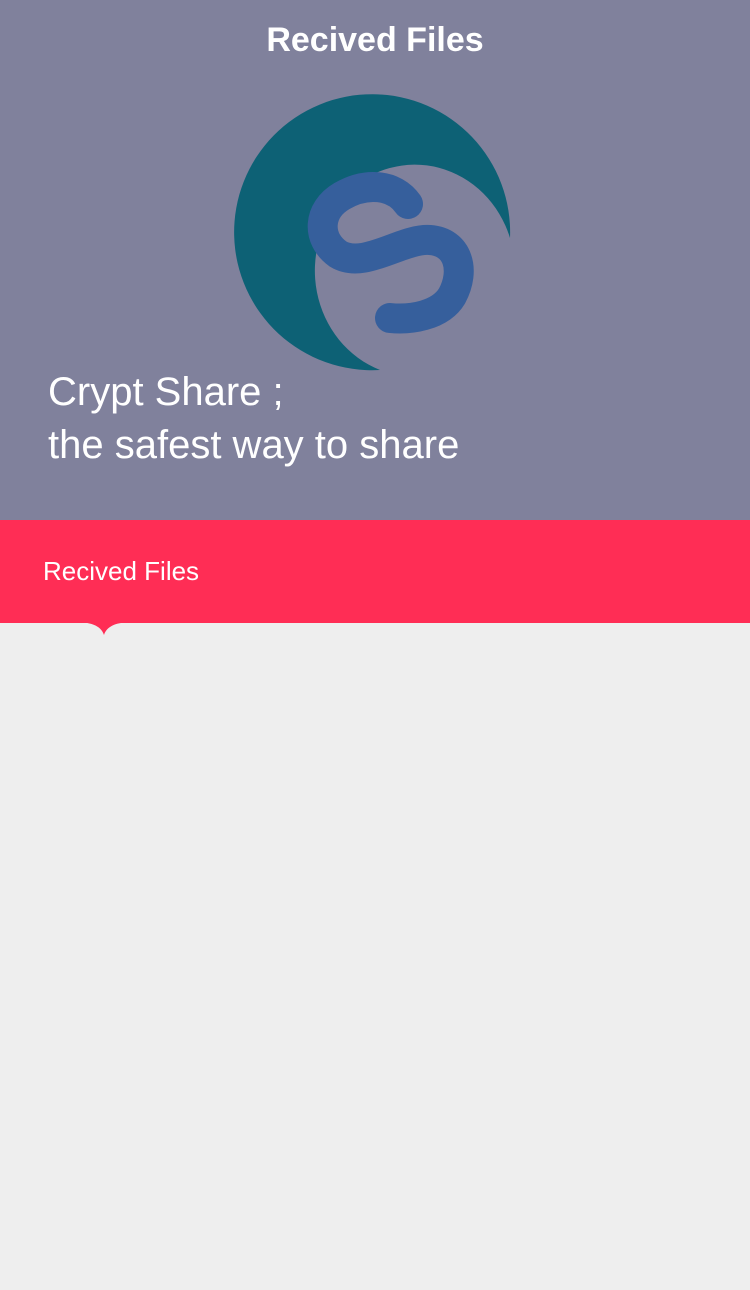 The width and height of the screenshot is (750, 1290). Describe the element at coordinates (104, 628) in the screenshot. I see `tab-selected-indicator` at that location.